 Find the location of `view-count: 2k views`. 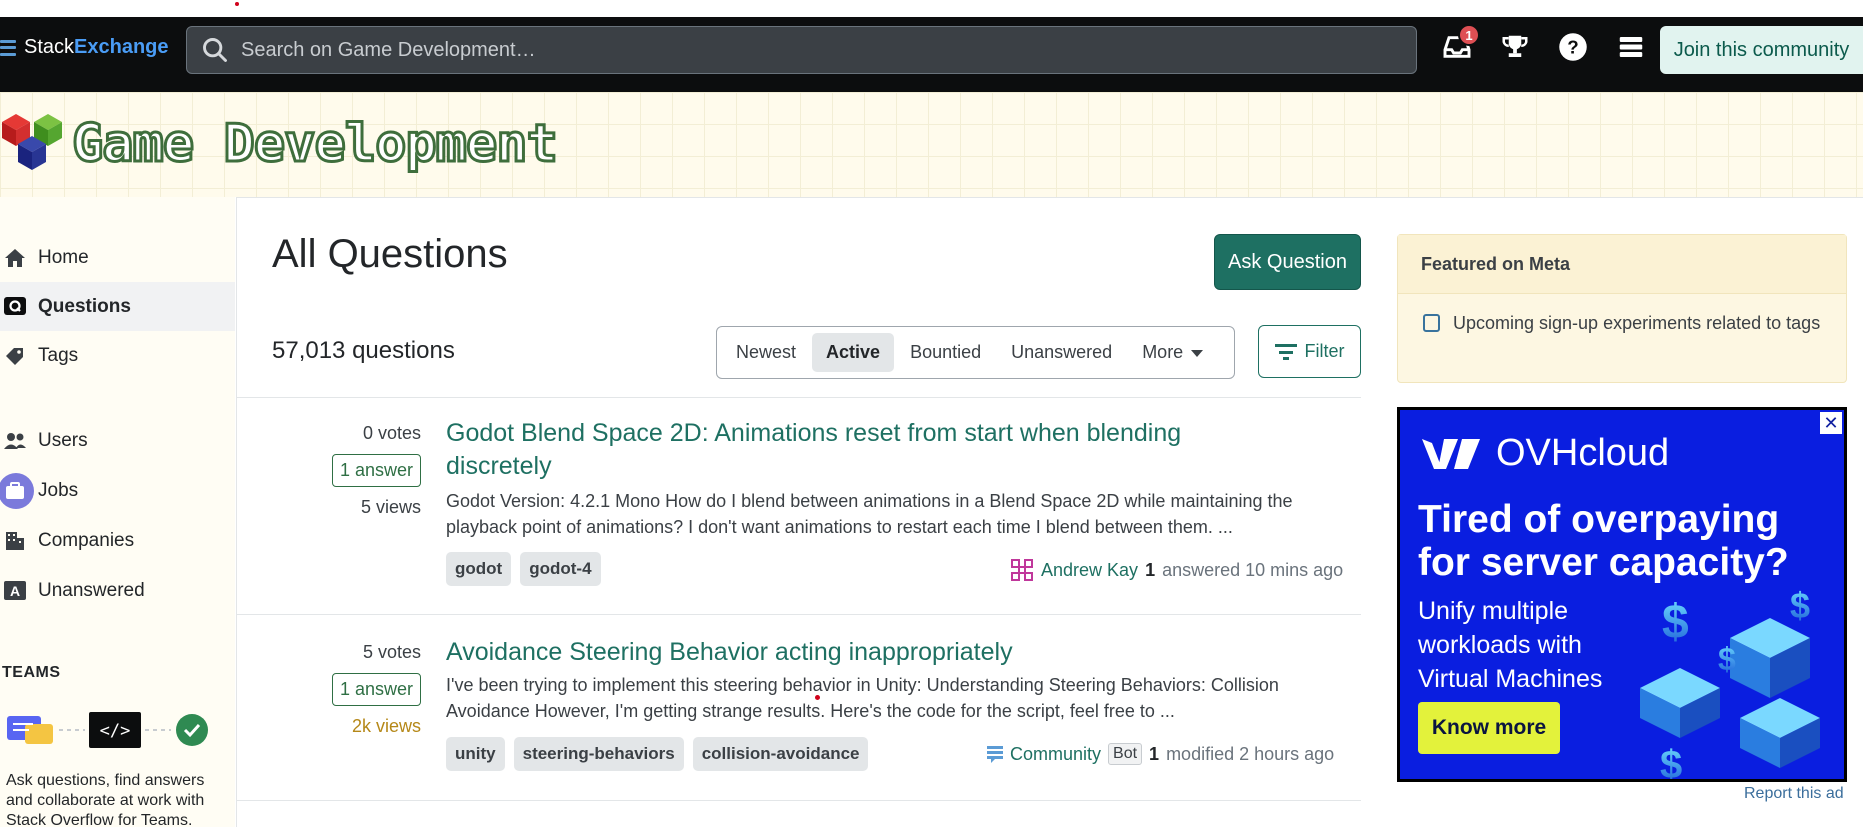

view-count: 2k views is located at coordinates (386, 726).